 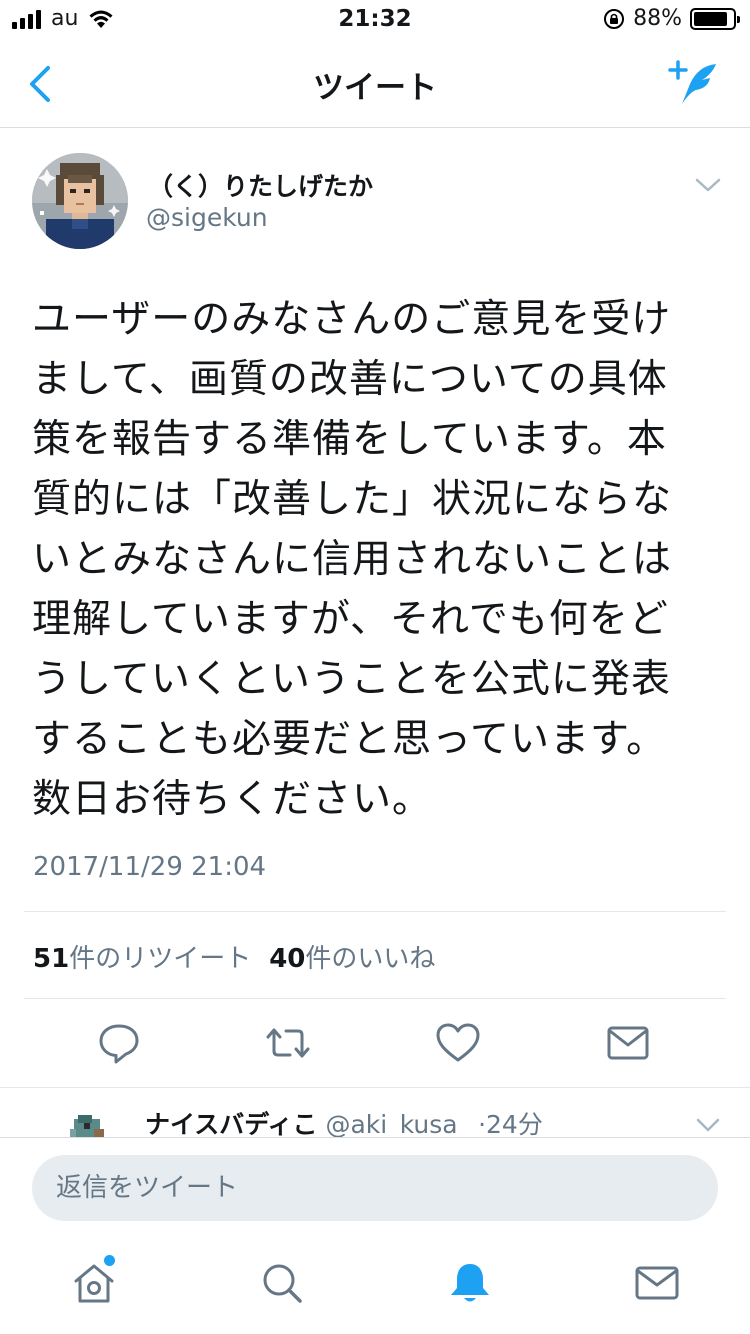 What do you see at coordinates (377, 203) in the screenshot?
I see `tweet-header: （く）りたしげたか @sigekun` at bounding box center [377, 203].